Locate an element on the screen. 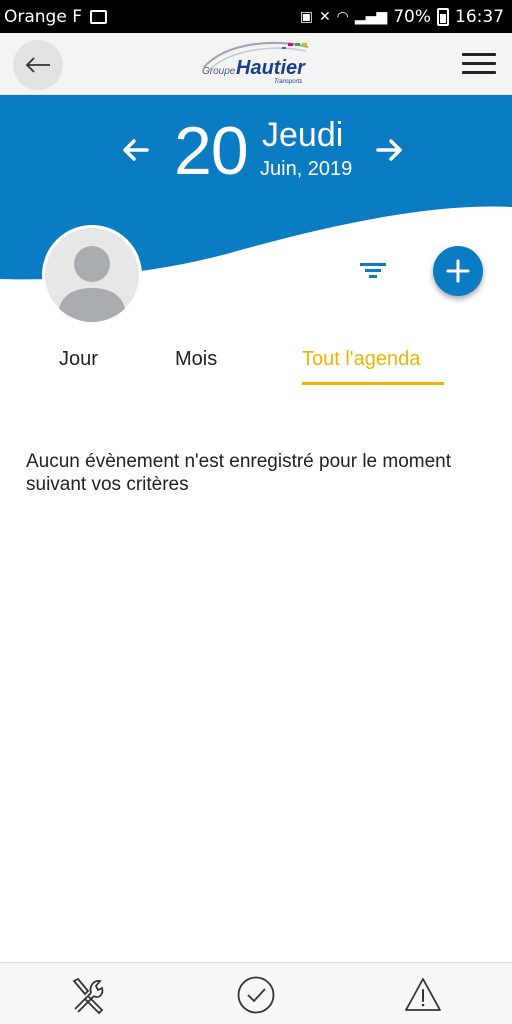 Image resolution: width=512 pixels, height=1024 pixels. status-bar: Orange F ▣ ✕ ◠ ▂▄▆ 70% 16:37 is located at coordinates (256, 16).